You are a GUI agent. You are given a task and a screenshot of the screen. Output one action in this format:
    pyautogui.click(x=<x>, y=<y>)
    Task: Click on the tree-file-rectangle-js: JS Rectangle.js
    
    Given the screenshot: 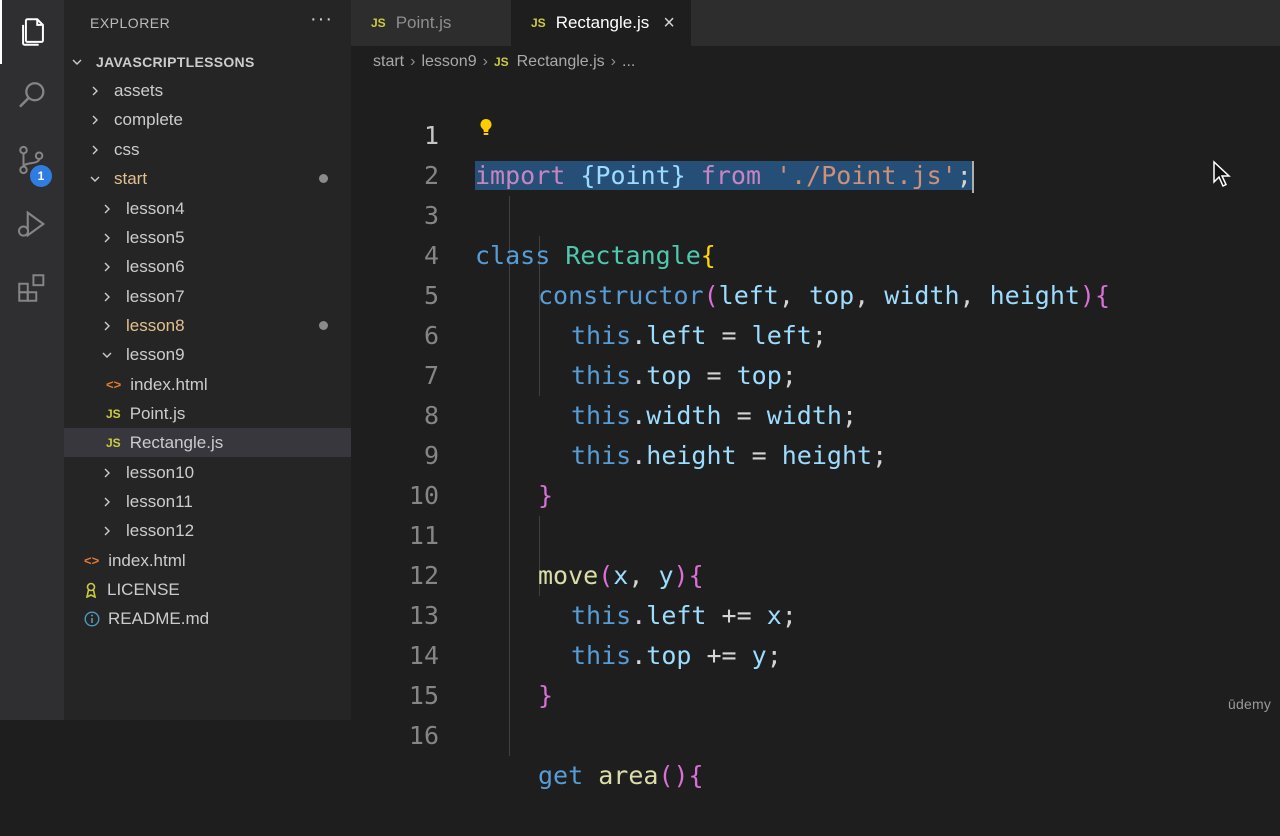 What is the action you would take?
    pyautogui.click(x=207, y=442)
    